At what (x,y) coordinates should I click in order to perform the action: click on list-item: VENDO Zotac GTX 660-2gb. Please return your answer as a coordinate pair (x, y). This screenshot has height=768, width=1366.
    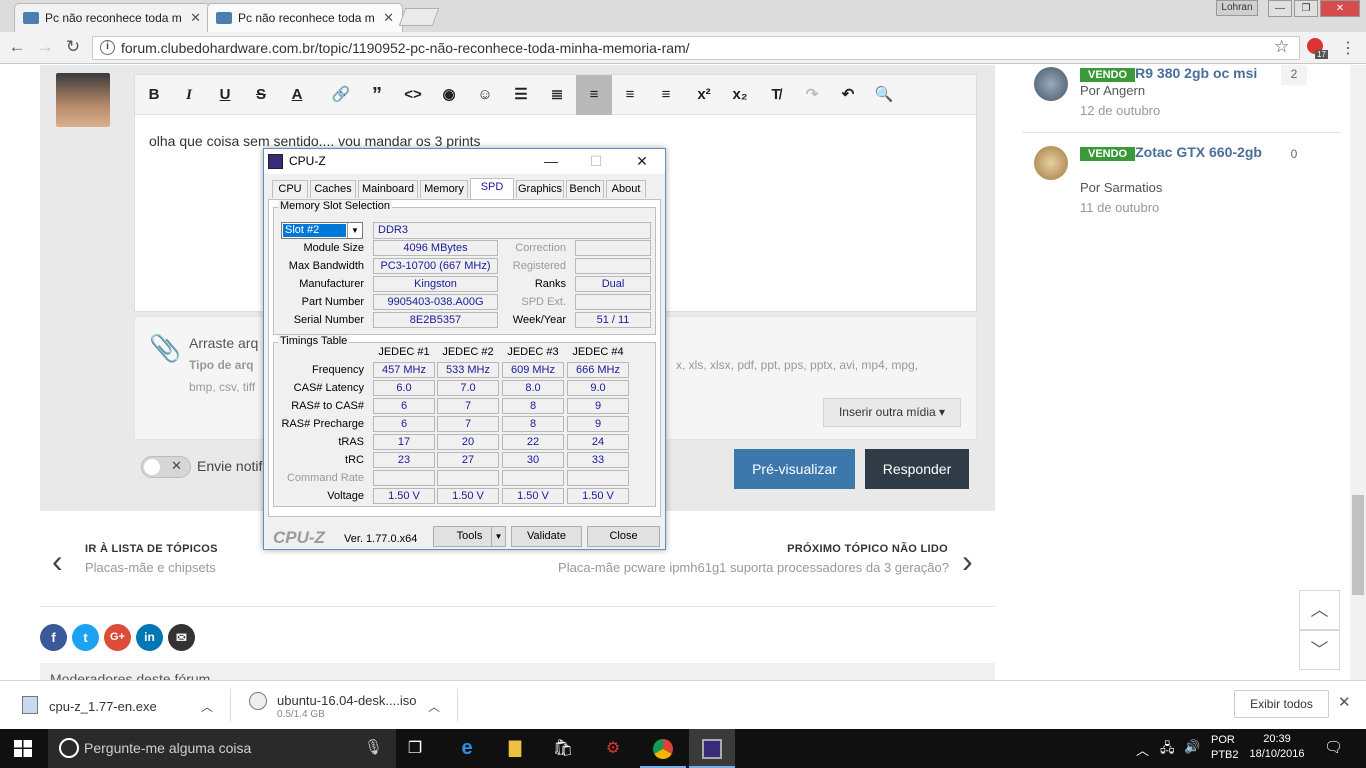
    Looking at the image, I should click on (1175, 153).